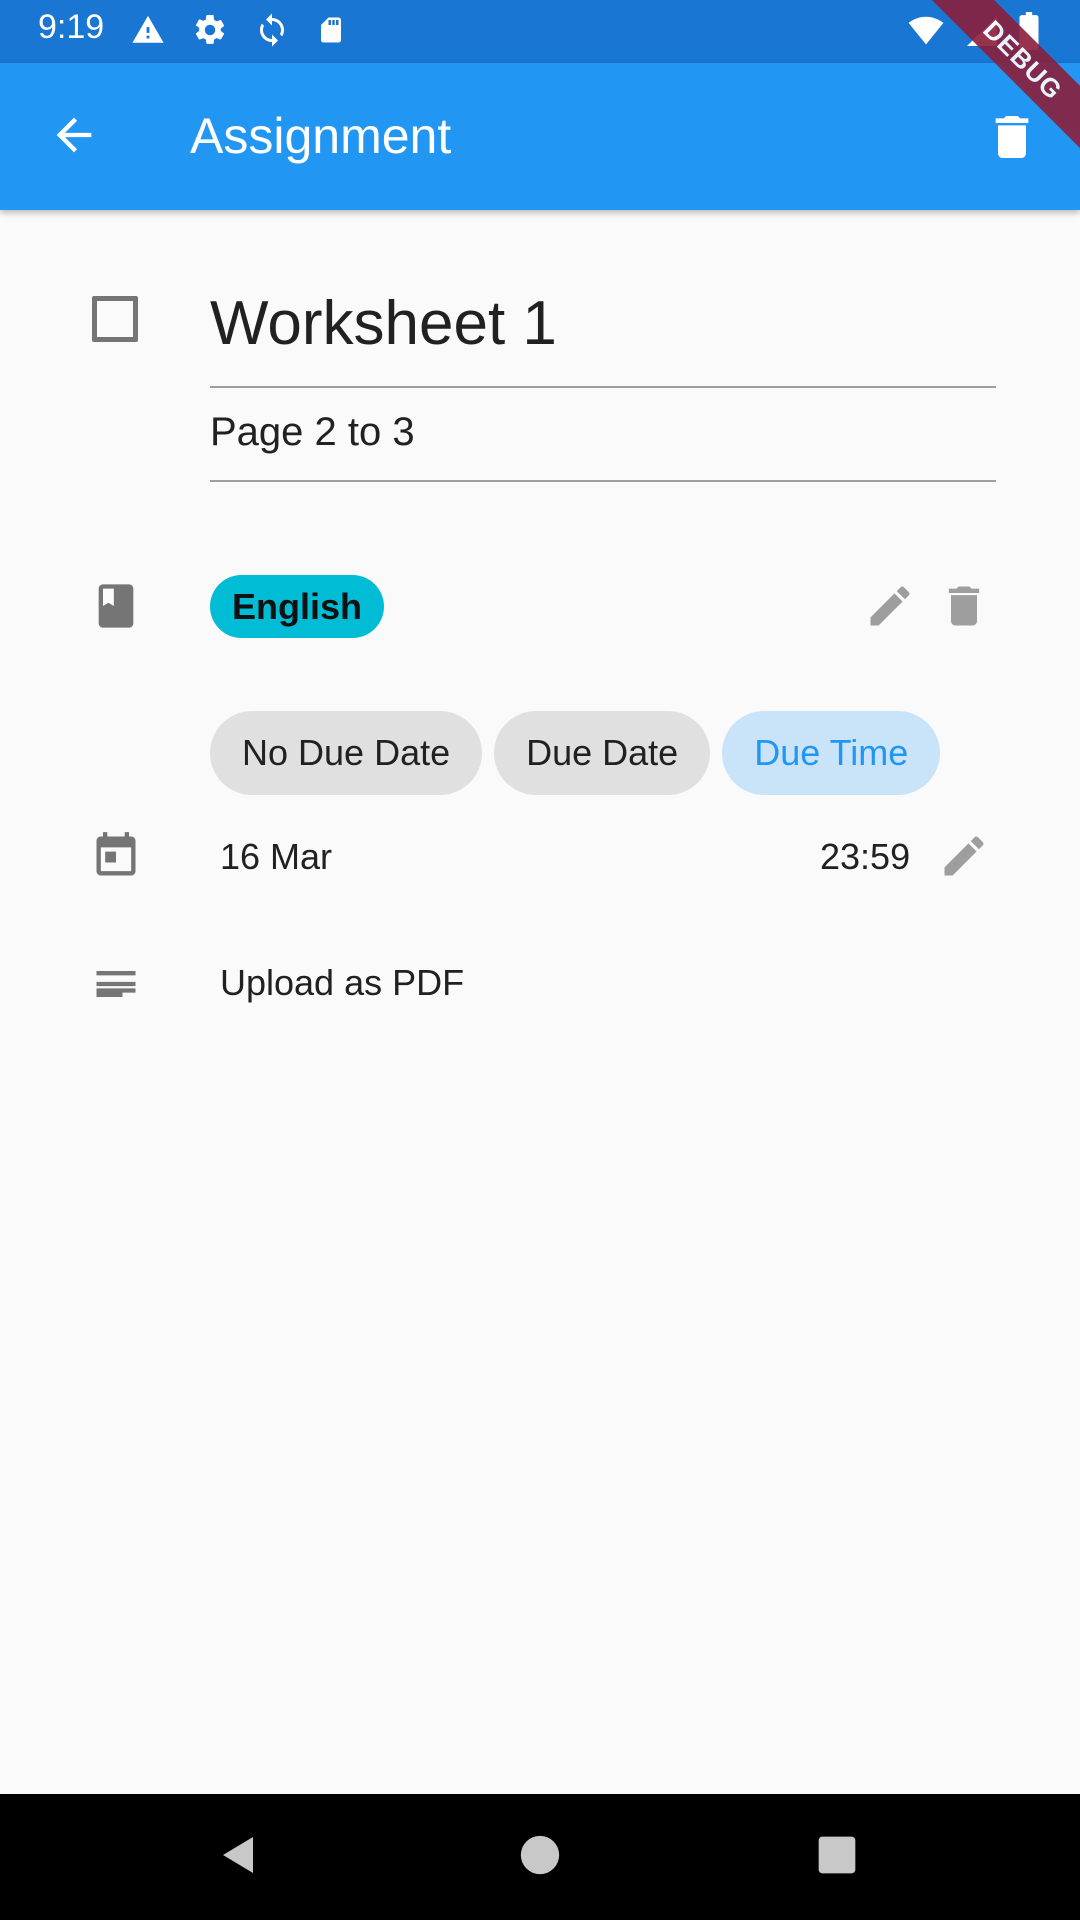 The image size is (1080, 1920). What do you see at coordinates (115, 319) in the screenshot?
I see `completed-checkbox` at bounding box center [115, 319].